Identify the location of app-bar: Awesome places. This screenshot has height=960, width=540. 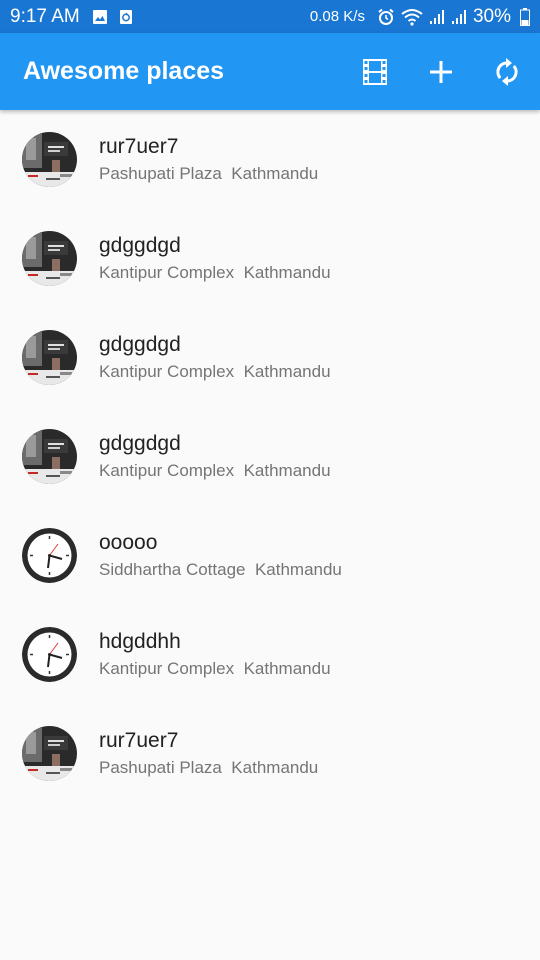
(270, 71).